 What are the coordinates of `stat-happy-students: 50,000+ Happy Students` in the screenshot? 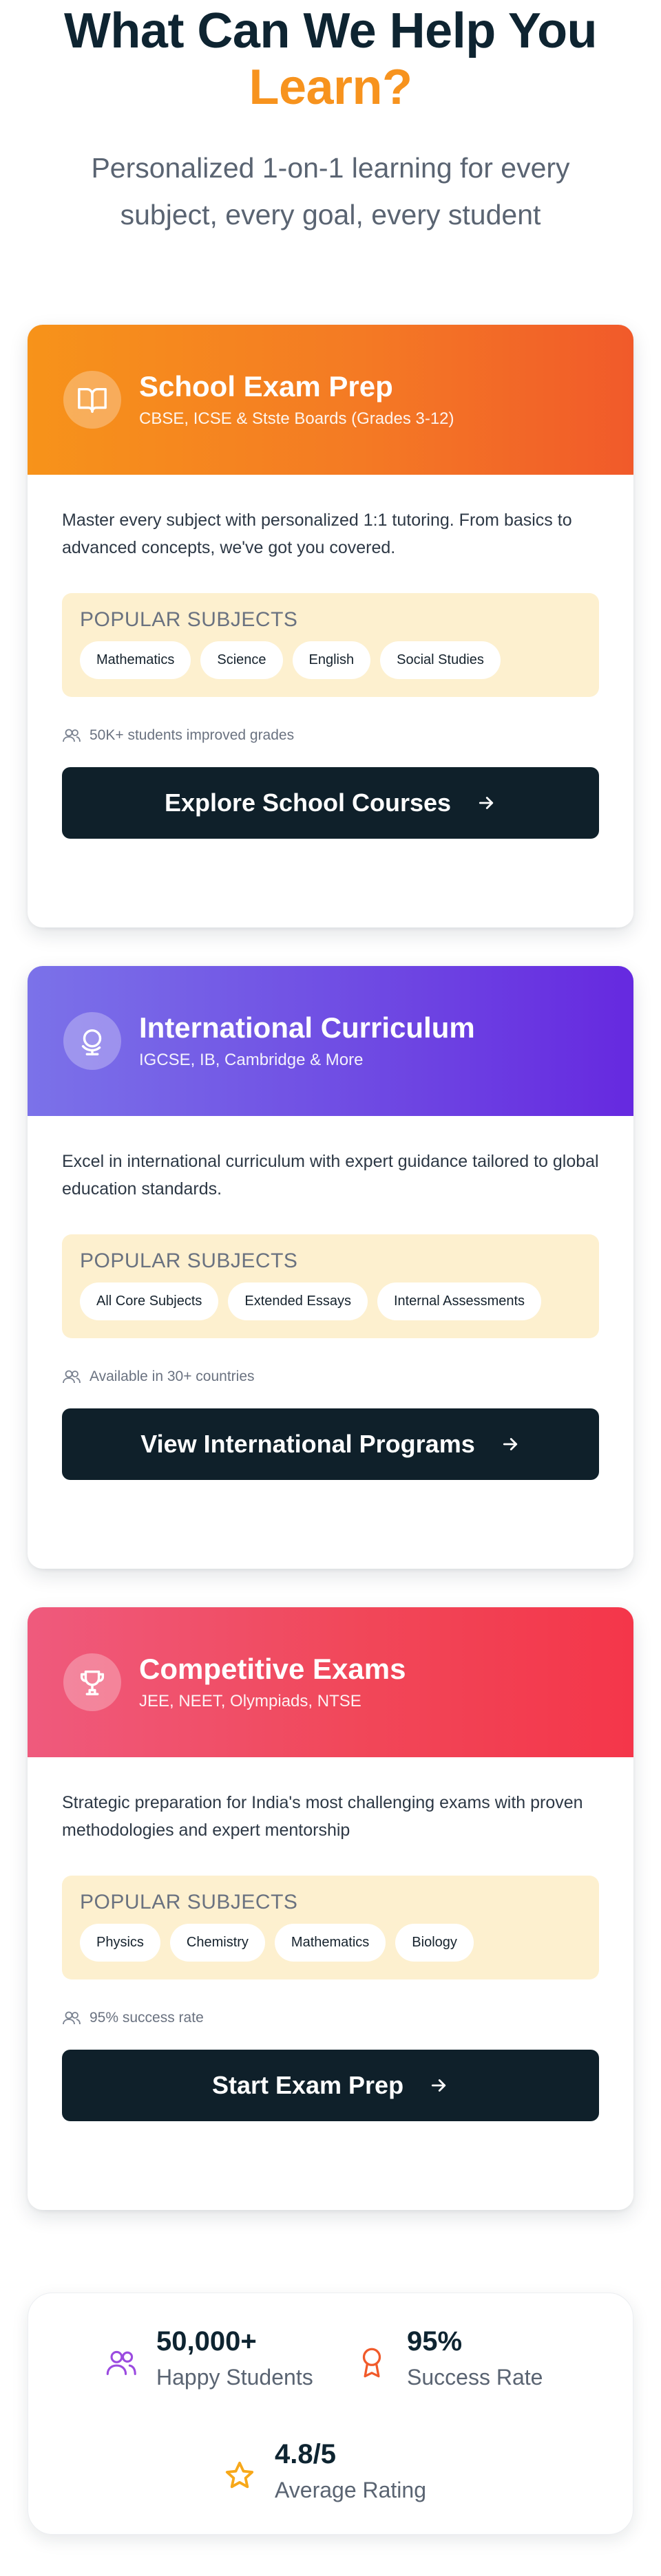 It's located at (208, 2357).